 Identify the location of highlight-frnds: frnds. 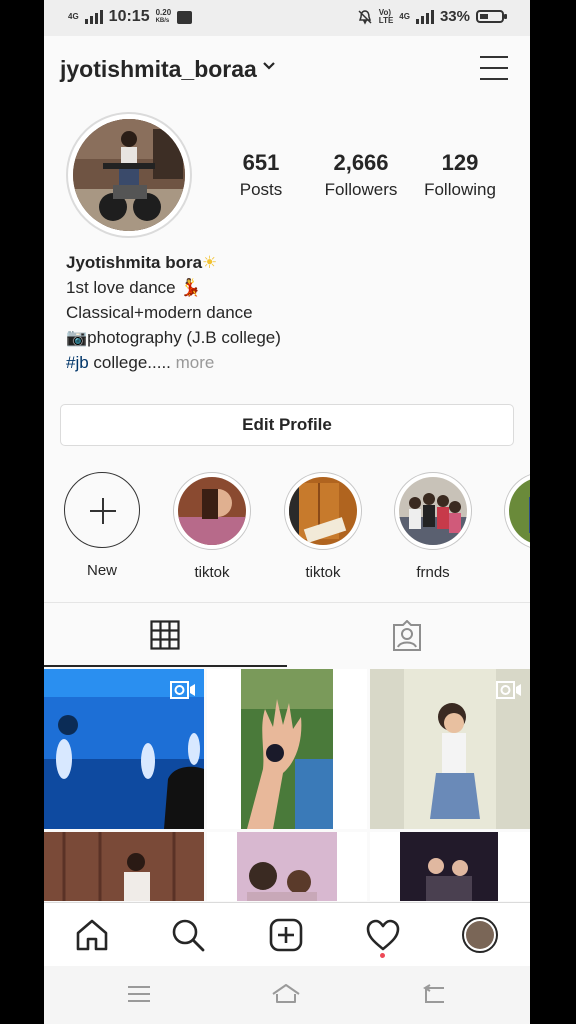
(433, 526).